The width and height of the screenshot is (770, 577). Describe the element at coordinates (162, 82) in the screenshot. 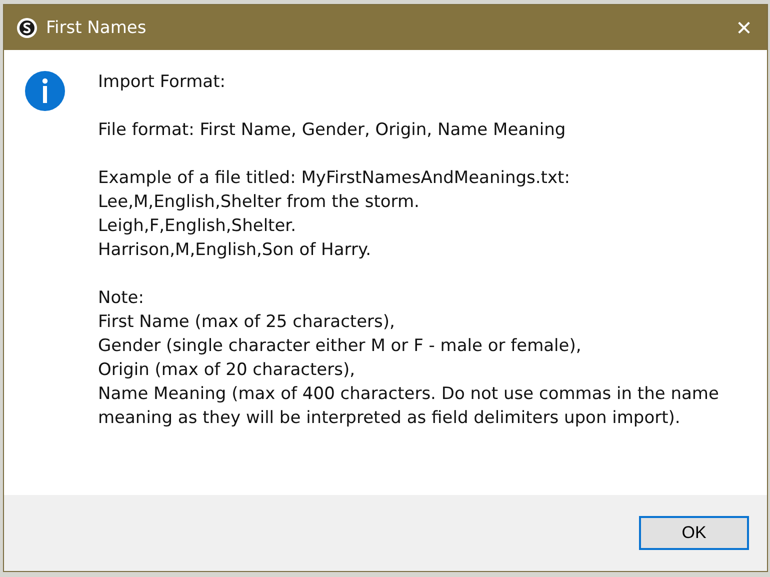

I see `message-heading: Import Format:` at that location.